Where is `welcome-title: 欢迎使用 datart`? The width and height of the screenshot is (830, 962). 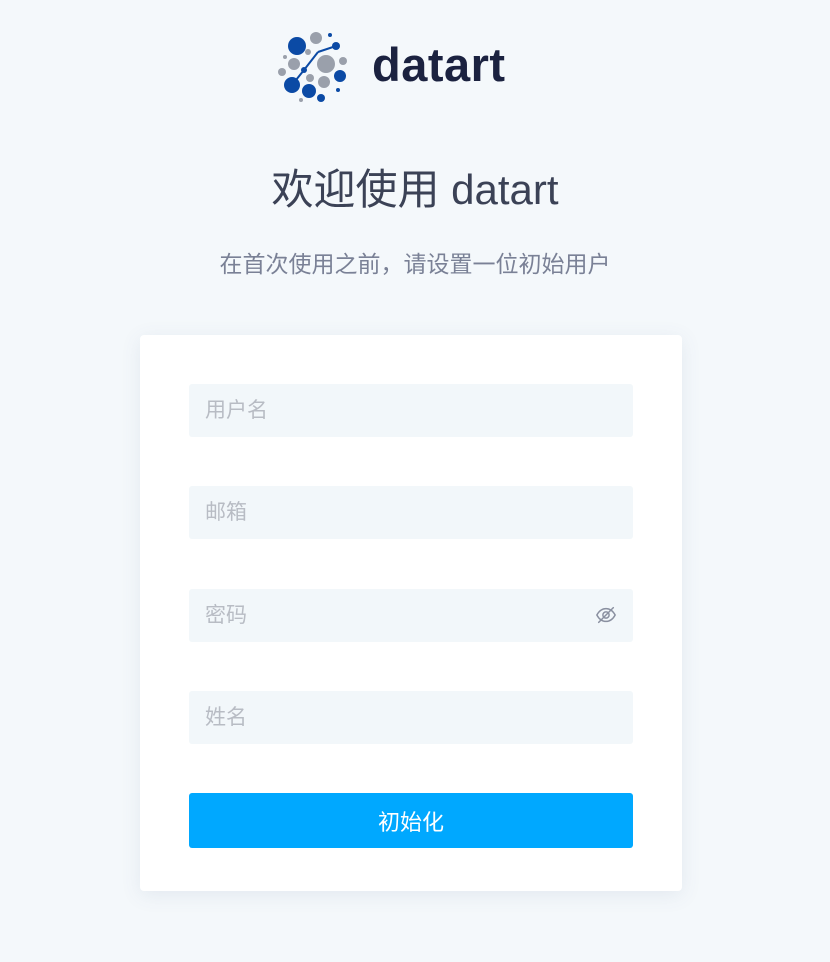
welcome-title: 欢迎使用 datart is located at coordinates (415, 189).